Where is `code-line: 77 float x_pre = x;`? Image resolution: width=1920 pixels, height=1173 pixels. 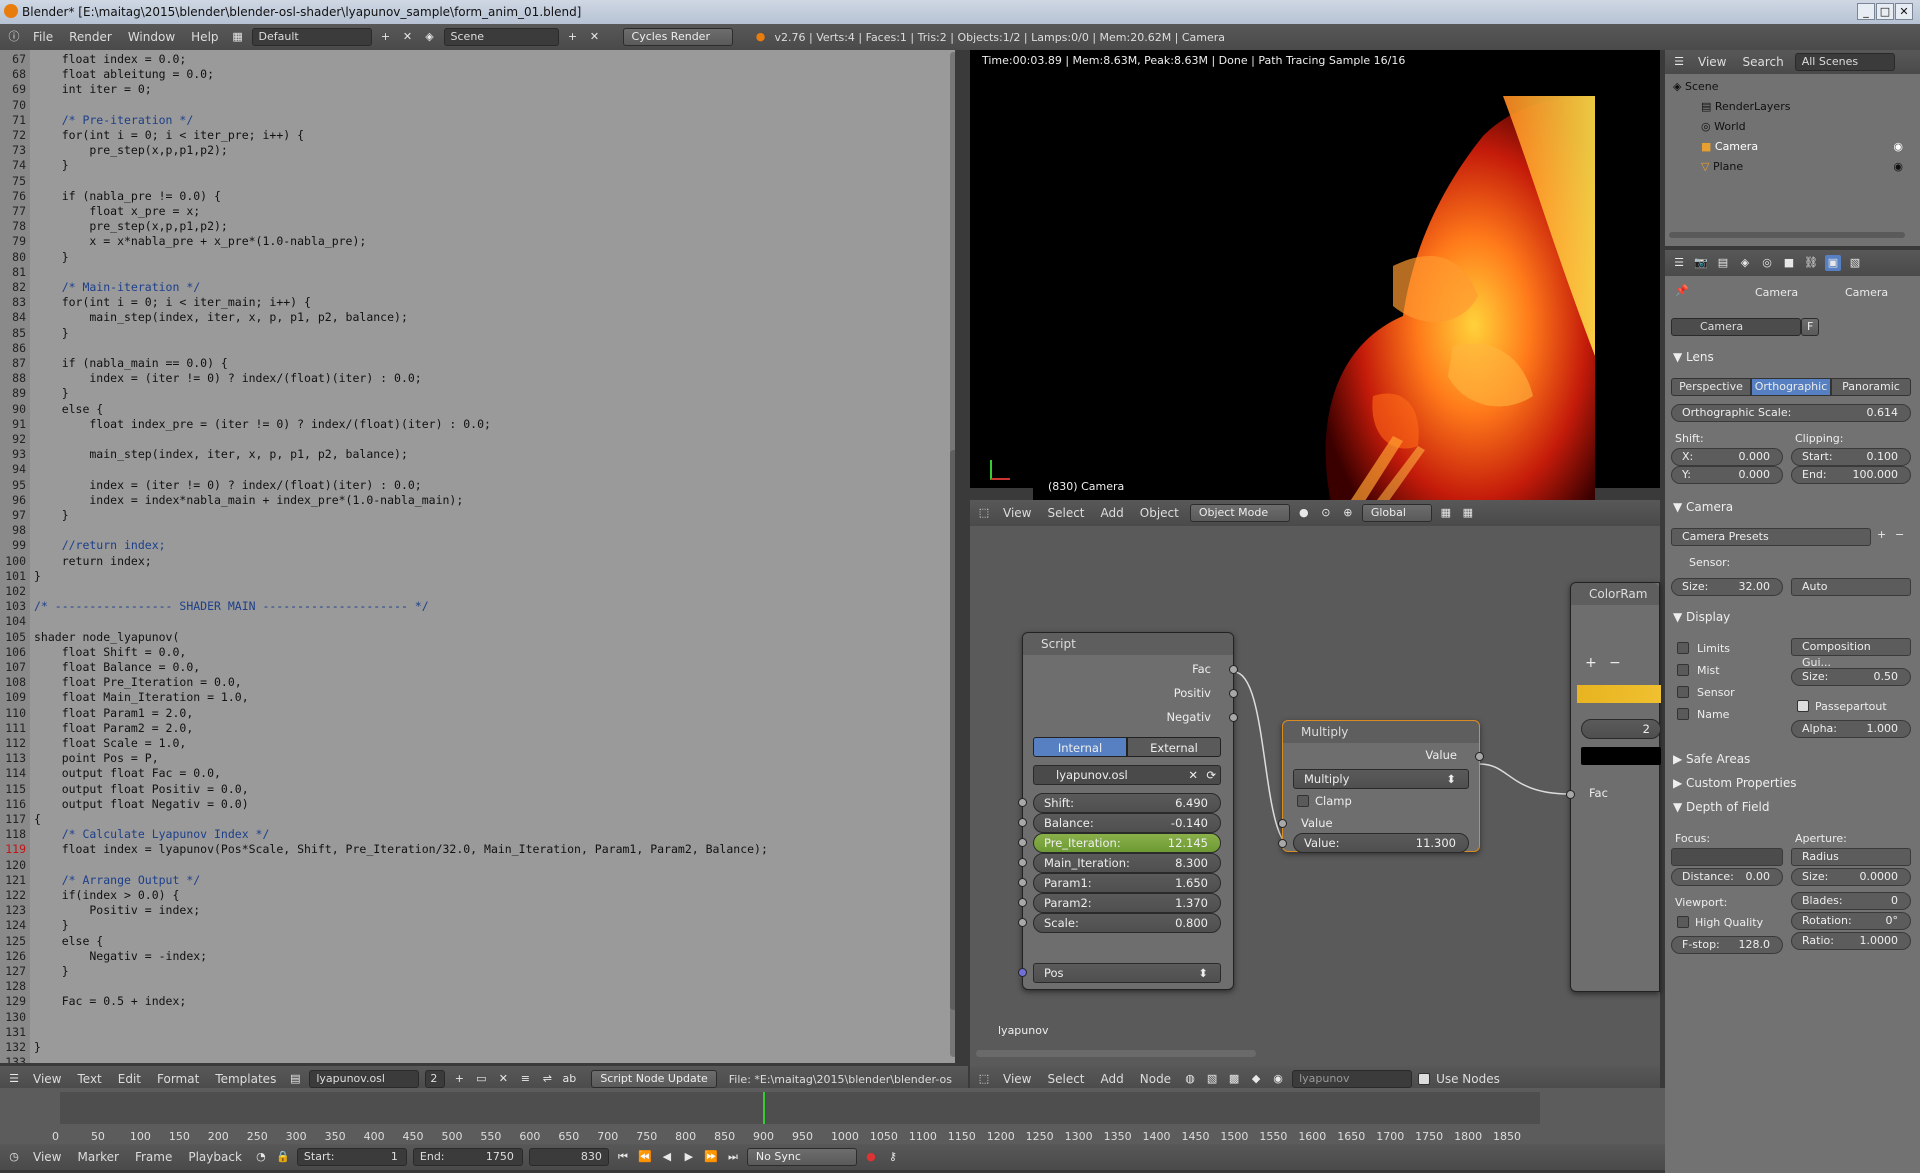
code-line: 77 float x_pre = x; is located at coordinates (100, 211).